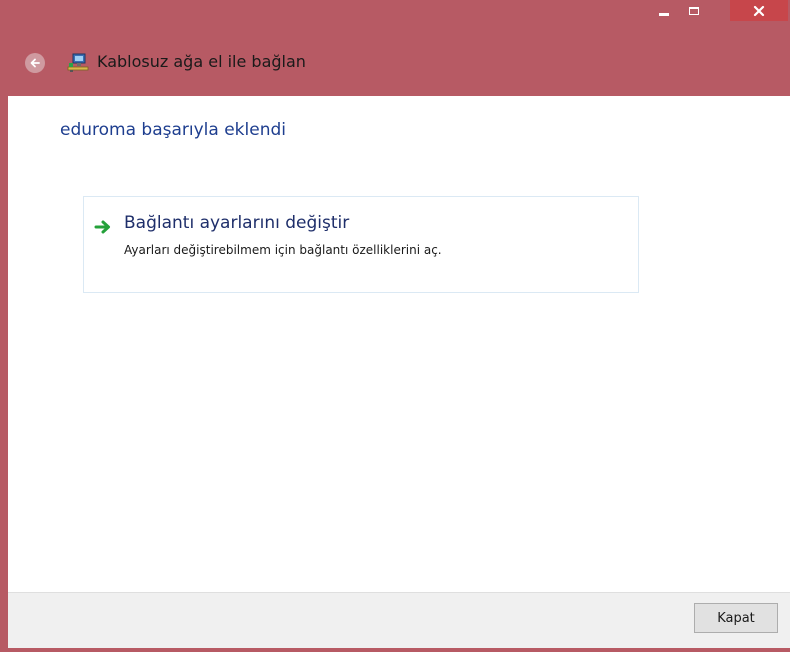  I want to click on network-computer-icon, so click(78, 62).